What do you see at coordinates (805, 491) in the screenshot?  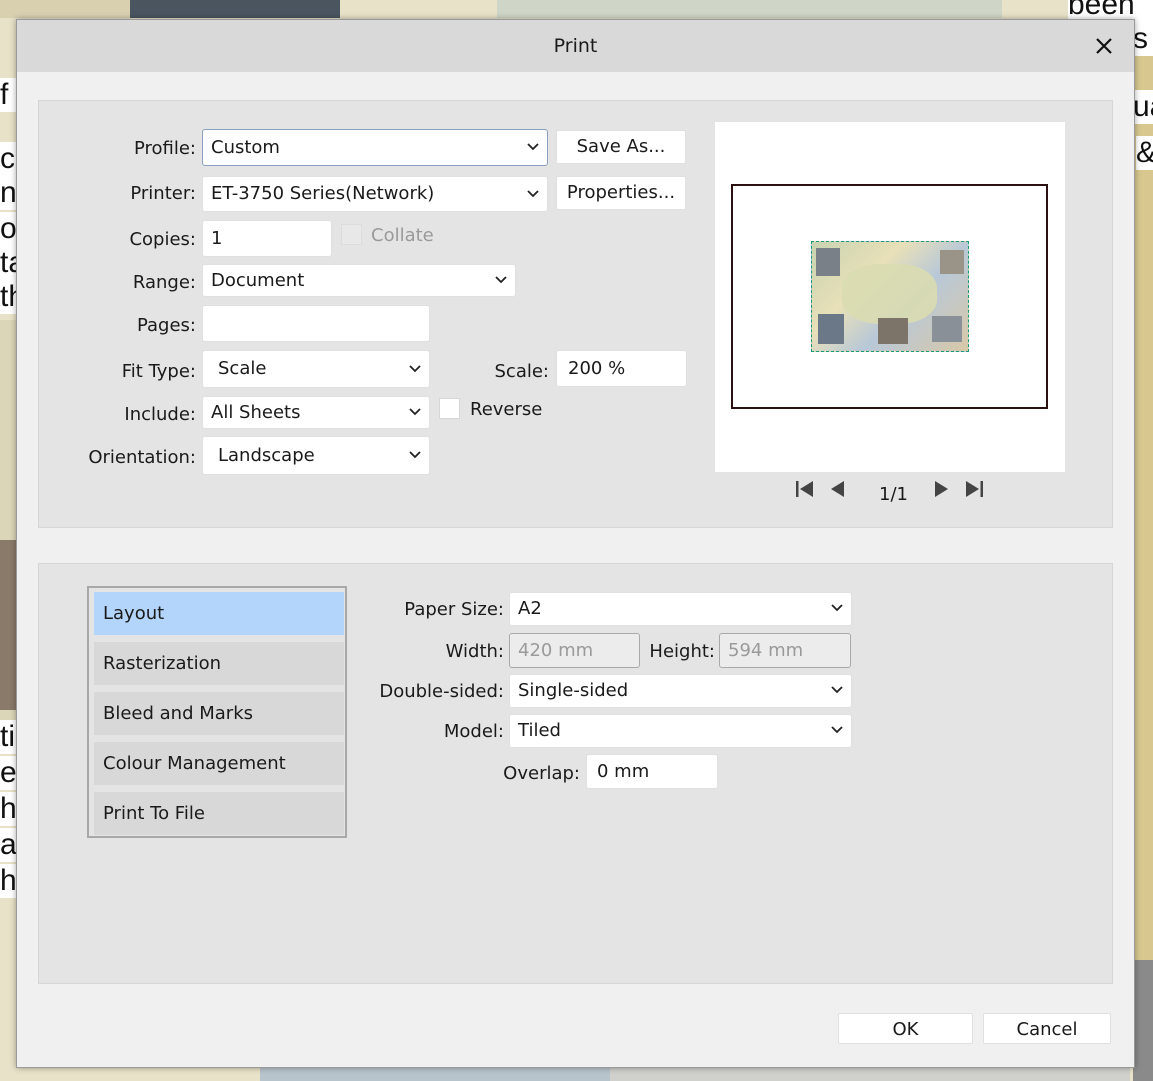 I see `first-page-icon` at bounding box center [805, 491].